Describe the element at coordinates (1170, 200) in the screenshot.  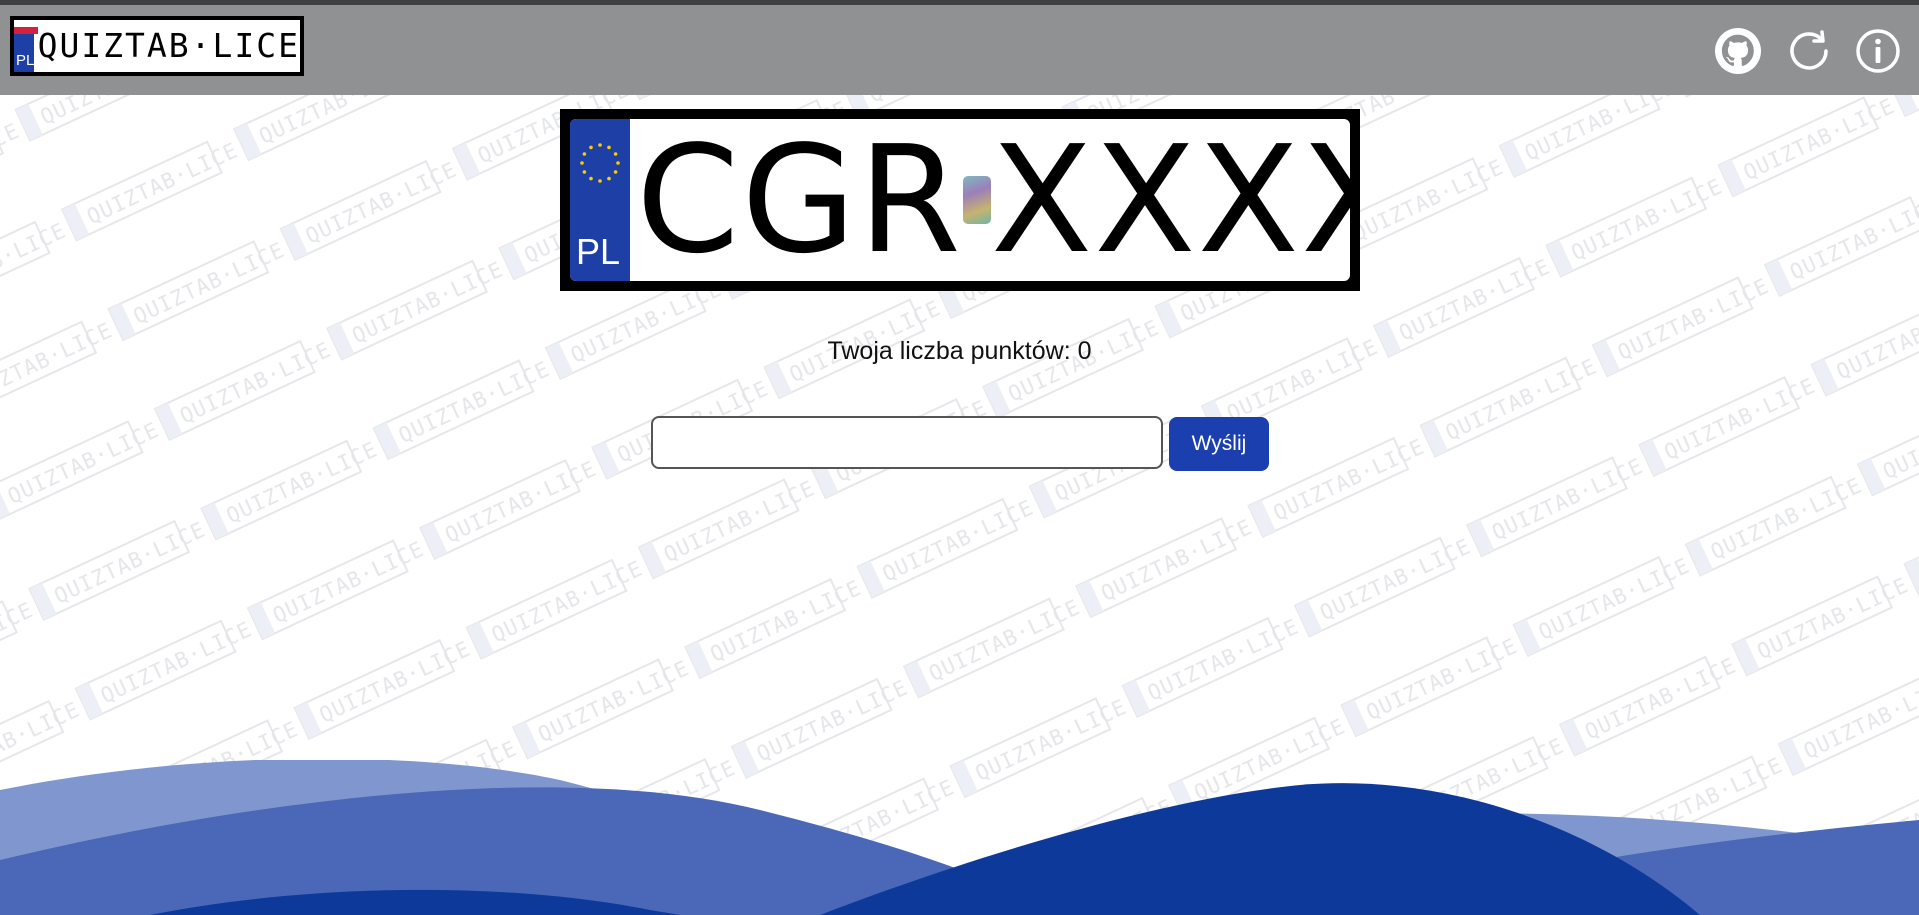
I see `plate-suffix: XXXX` at that location.